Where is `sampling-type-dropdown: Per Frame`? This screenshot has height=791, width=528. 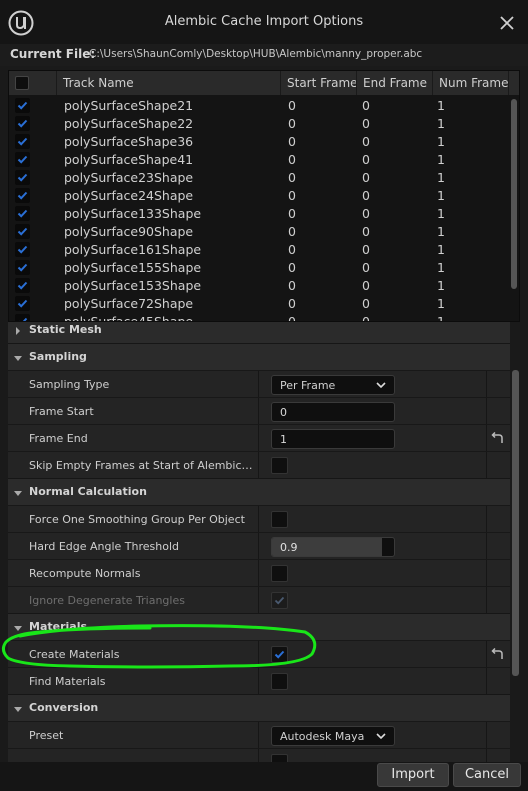
sampling-type-dropdown: Per Frame is located at coordinates (333, 385).